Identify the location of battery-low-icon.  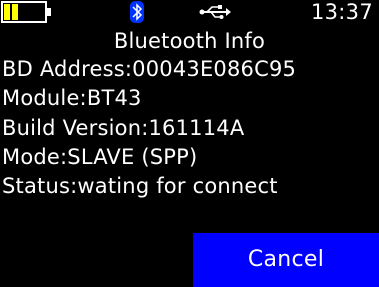
(26, 12).